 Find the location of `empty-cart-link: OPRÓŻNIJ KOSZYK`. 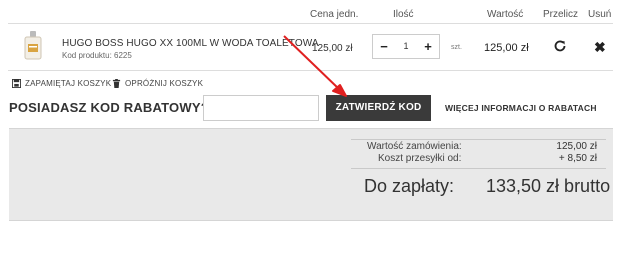

empty-cart-link: OPRÓŻNIJ KOSZYK is located at coordinates (157, 83).